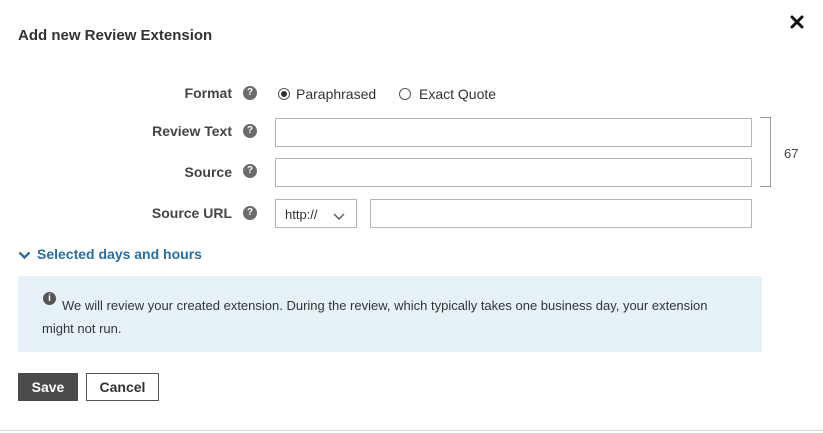  Describe the element at coordinates (191, 213) in the screenshot. I see `source-url-label: Source URL` at that location.